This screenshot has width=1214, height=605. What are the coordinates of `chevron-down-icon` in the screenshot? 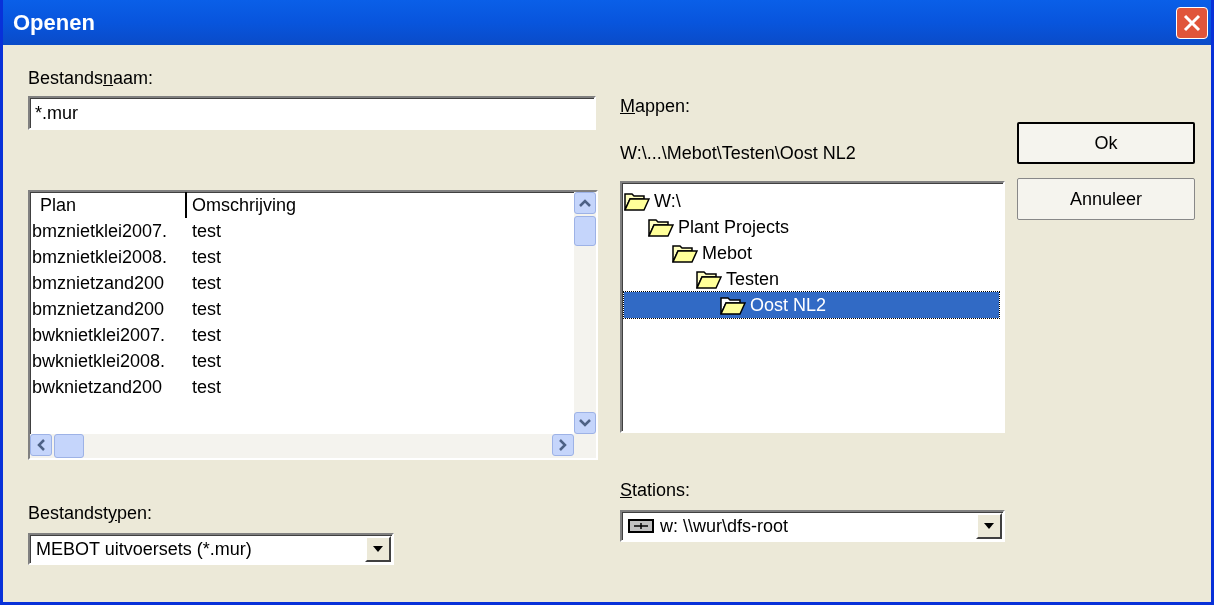 It's located at (585, 423).